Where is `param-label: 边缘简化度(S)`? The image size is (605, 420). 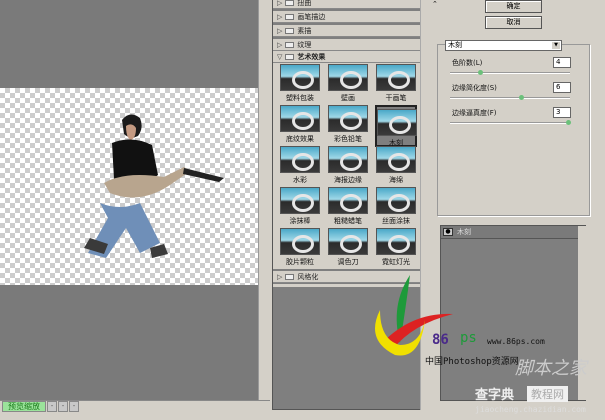 param-label: 边缘简化度(S) is located at coordinates (474, 88).